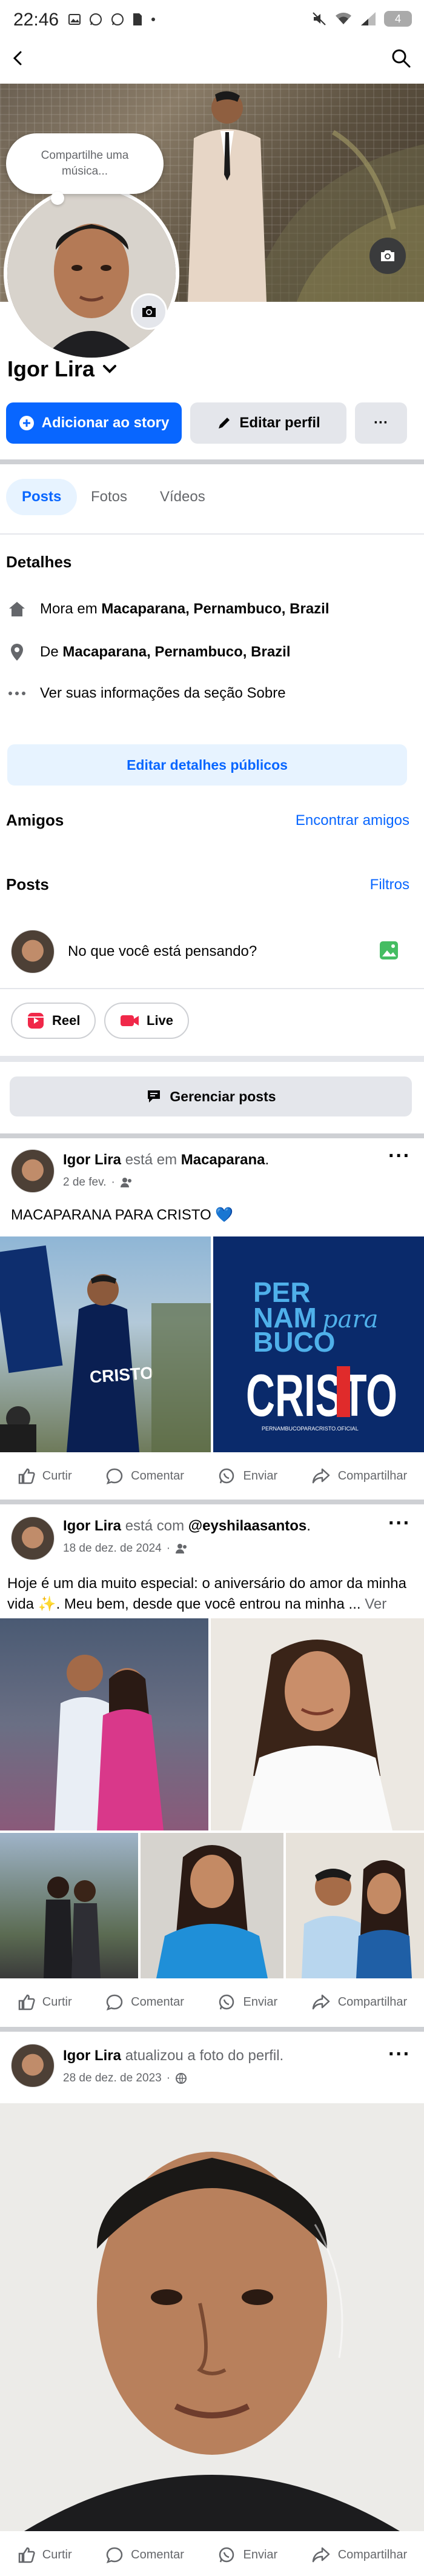 Image resolution: width=424 pixels, height=2576 pixels. I want to click on system-icons: 4, so click(361, 19).